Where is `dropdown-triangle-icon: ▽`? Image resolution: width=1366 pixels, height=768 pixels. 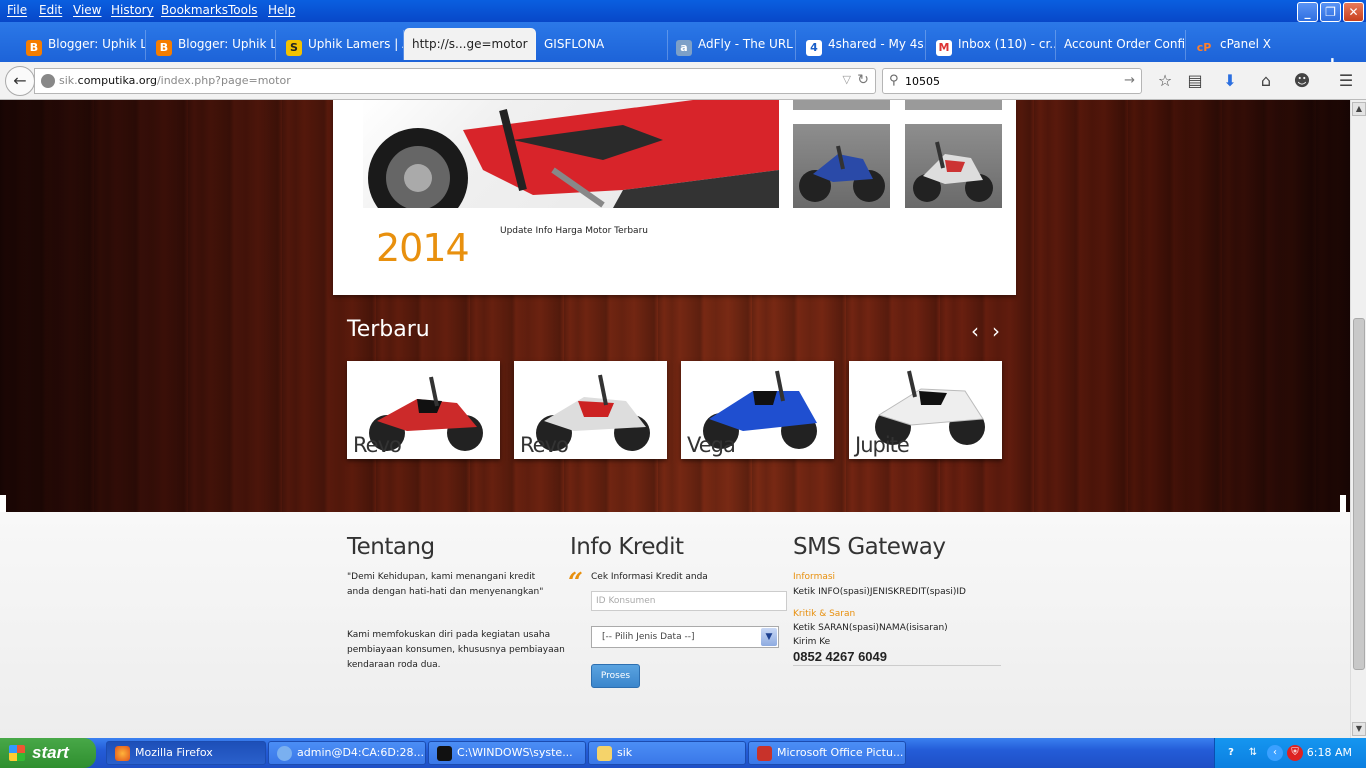 dropdown-triangle-icon: ▽ is located at coordinates (847, 79).